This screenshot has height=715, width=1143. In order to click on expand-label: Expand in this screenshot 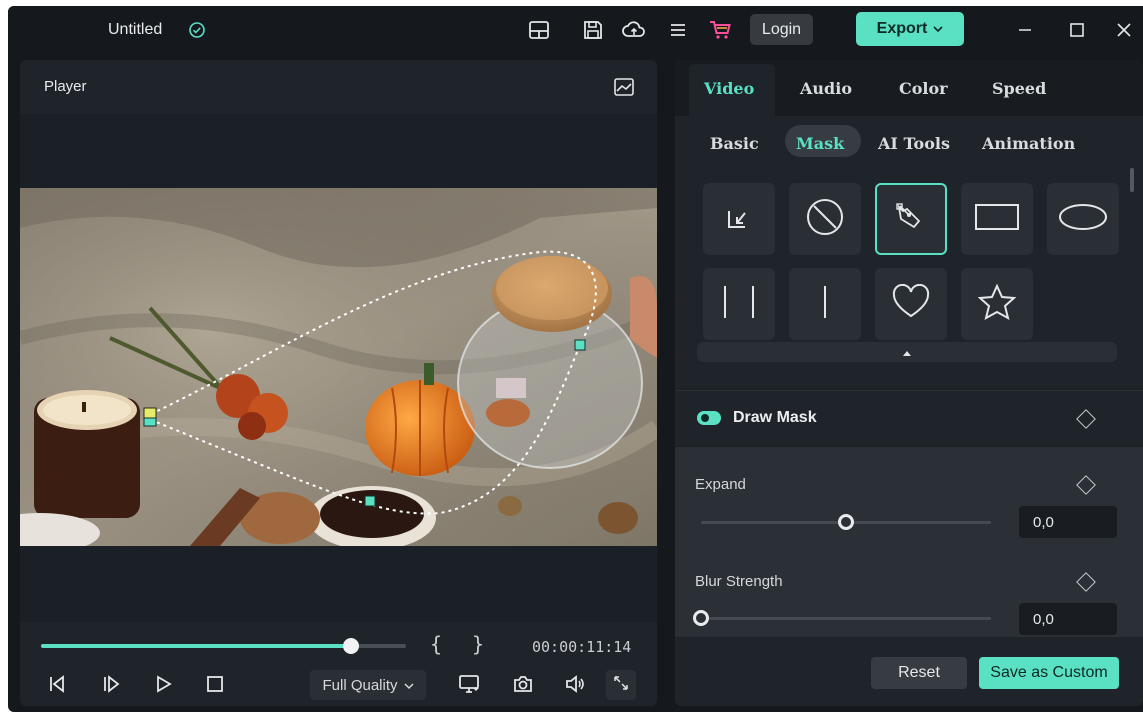, I will do `click(720, 484)`.